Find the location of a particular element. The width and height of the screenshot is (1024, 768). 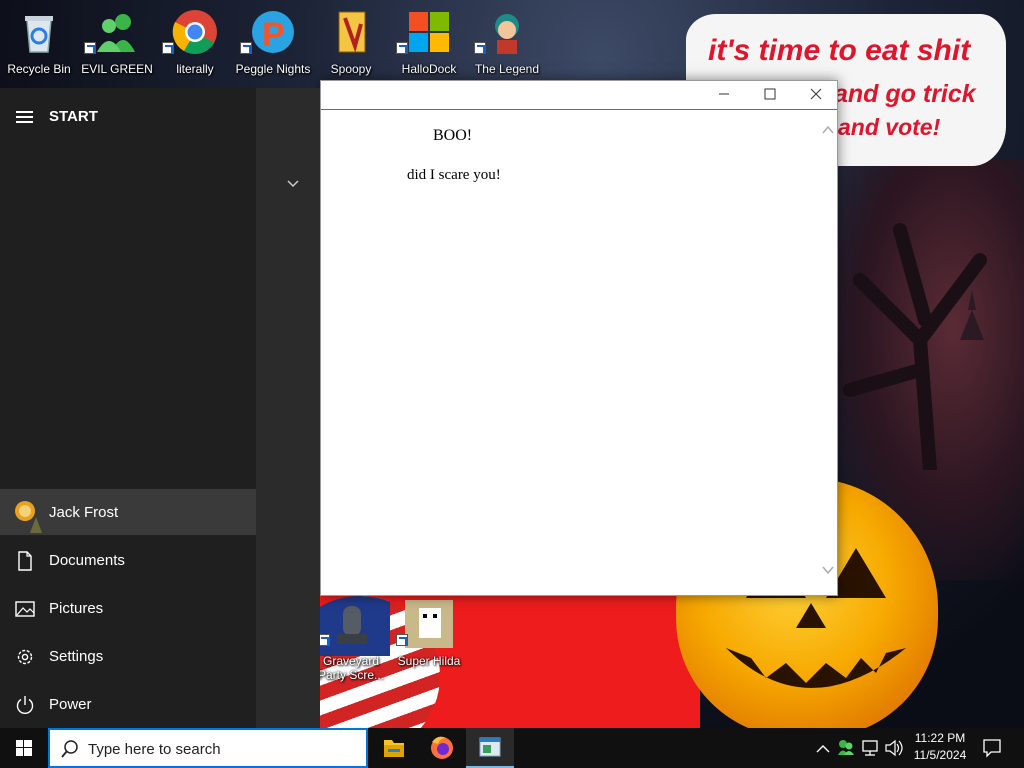

spooky-tree is located at coordinates (915, 346).